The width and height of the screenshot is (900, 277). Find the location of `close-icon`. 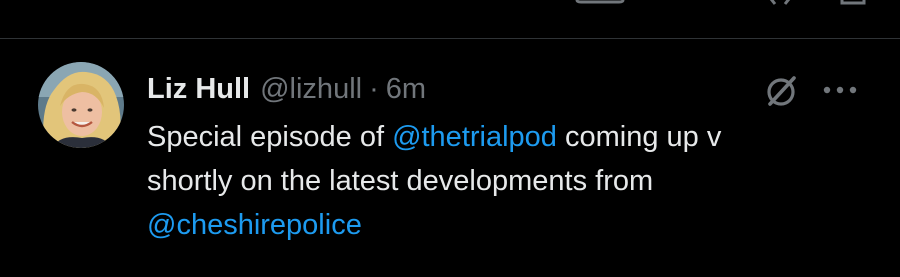

close-icon is located at coordinates (780, 3).